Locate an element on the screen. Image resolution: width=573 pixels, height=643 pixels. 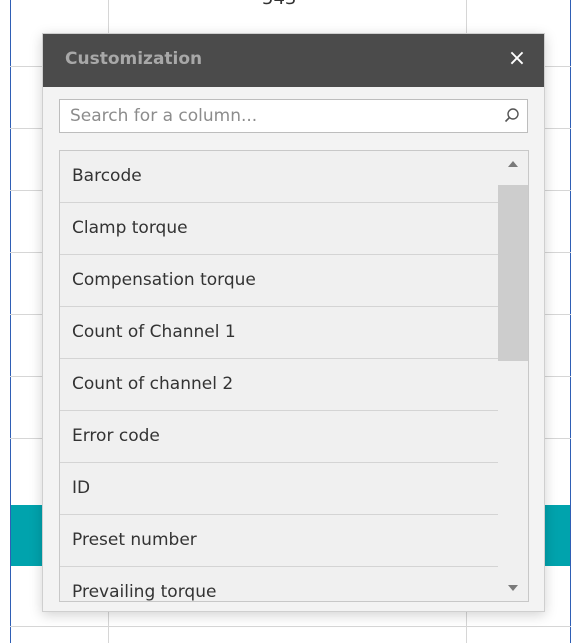
scroll-down-arrow-icon is located at coordinates (513, 587).